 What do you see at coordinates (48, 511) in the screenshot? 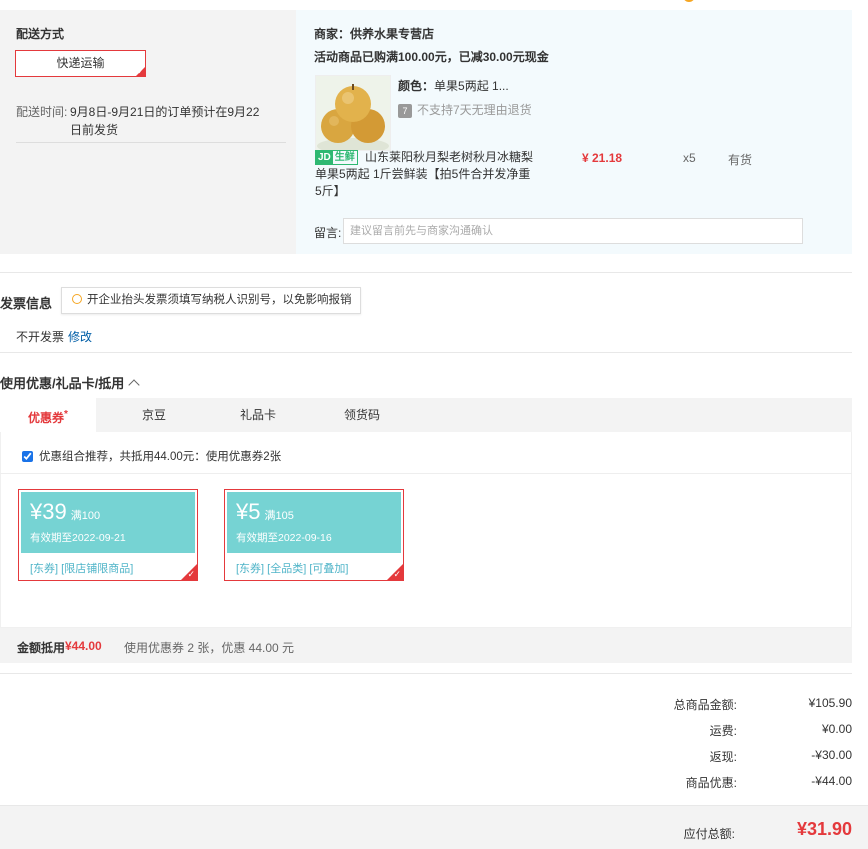
I see `coupon-amount-value: ¥39` at bounding box center [48, 511].